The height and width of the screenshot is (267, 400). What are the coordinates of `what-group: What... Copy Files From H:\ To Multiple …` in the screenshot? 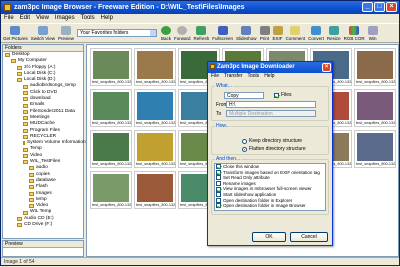 It's located at (270, 102).